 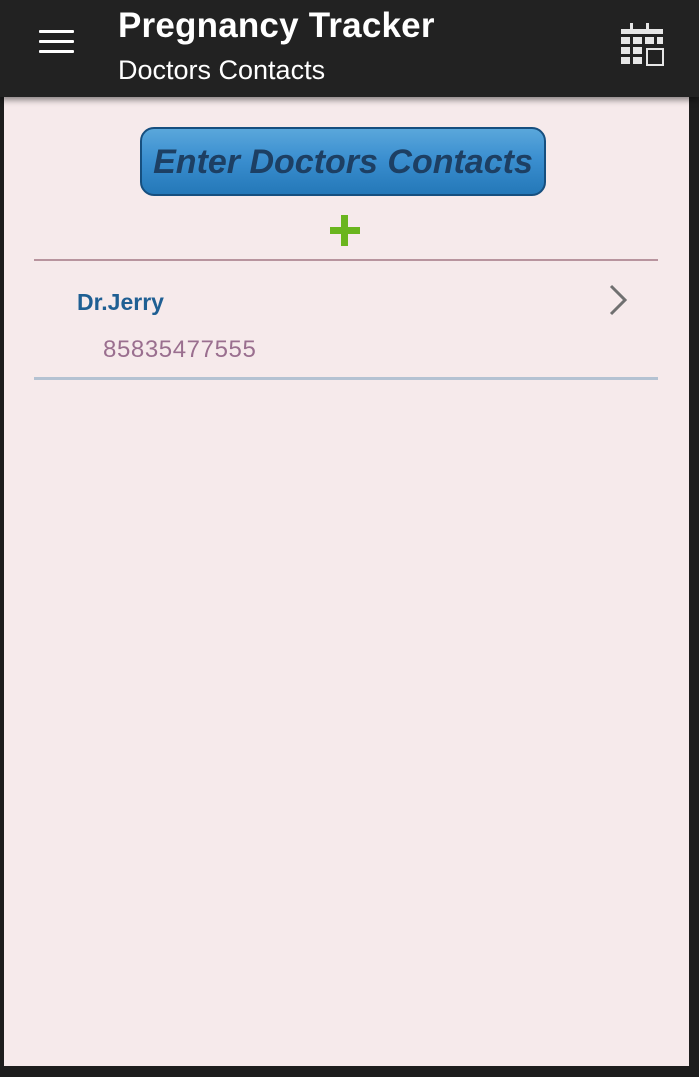 What do you see at coordinates (222, 70) in the screenshot?
I see `app-subtitle: Doctors Contacts` at bounding box center [222, 70].